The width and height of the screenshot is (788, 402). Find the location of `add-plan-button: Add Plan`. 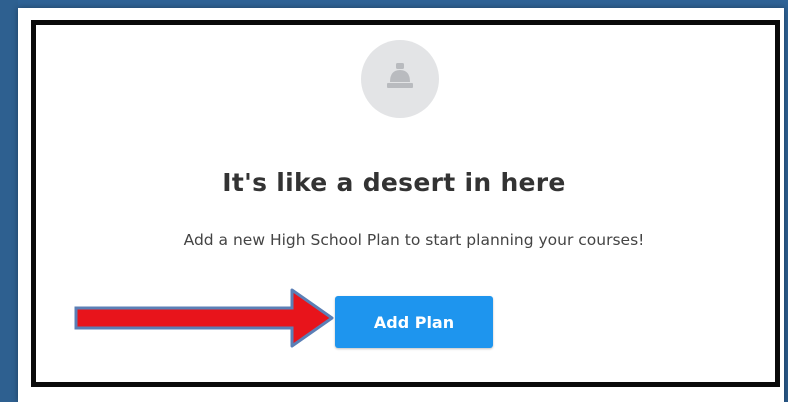

add-plan-button: Add Plan is located at coordinates (414, 322).